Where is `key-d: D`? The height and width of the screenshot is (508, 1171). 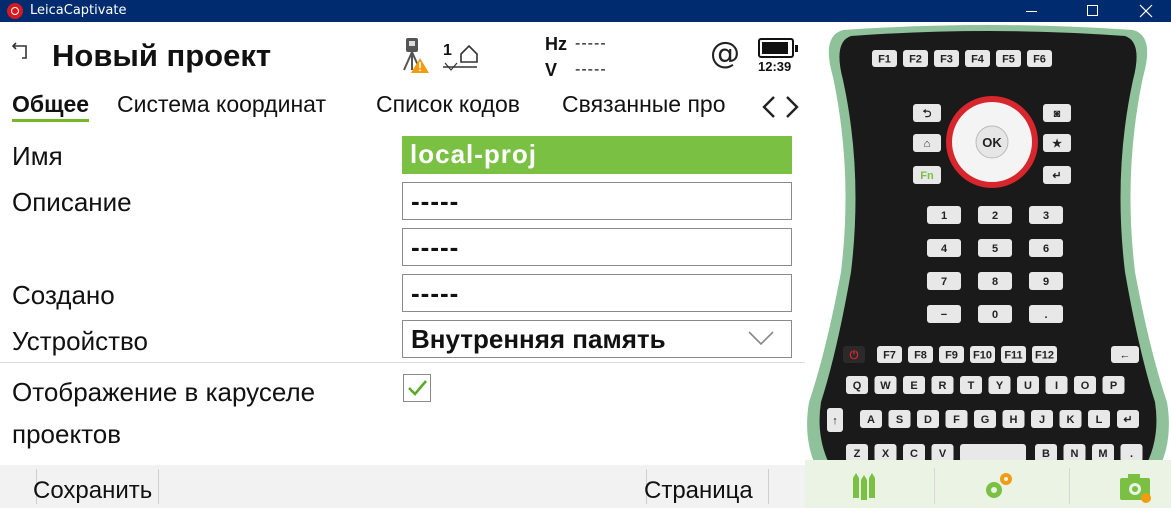 key-d: D is located at coordinates (928, 419).